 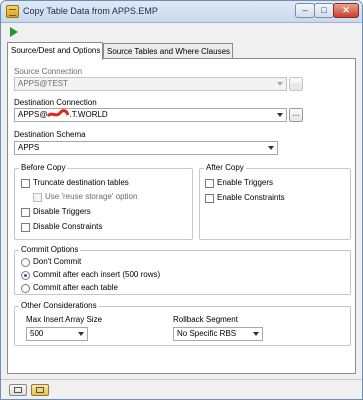 What do you see at coordinates (25, 212) in the screenshot?
I see `disable-triggers-checkbox` at bounding box center [25, 212].